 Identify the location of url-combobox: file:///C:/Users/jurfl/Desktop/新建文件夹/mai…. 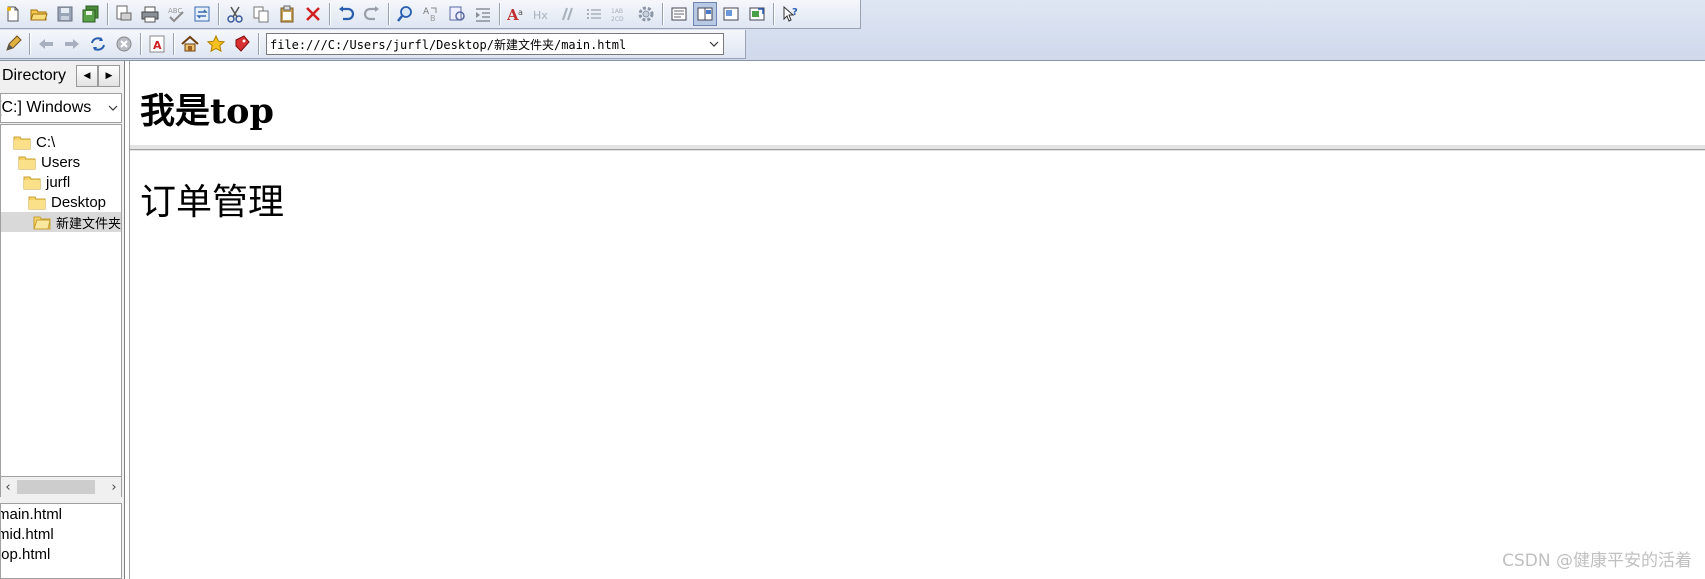
(495, 44).